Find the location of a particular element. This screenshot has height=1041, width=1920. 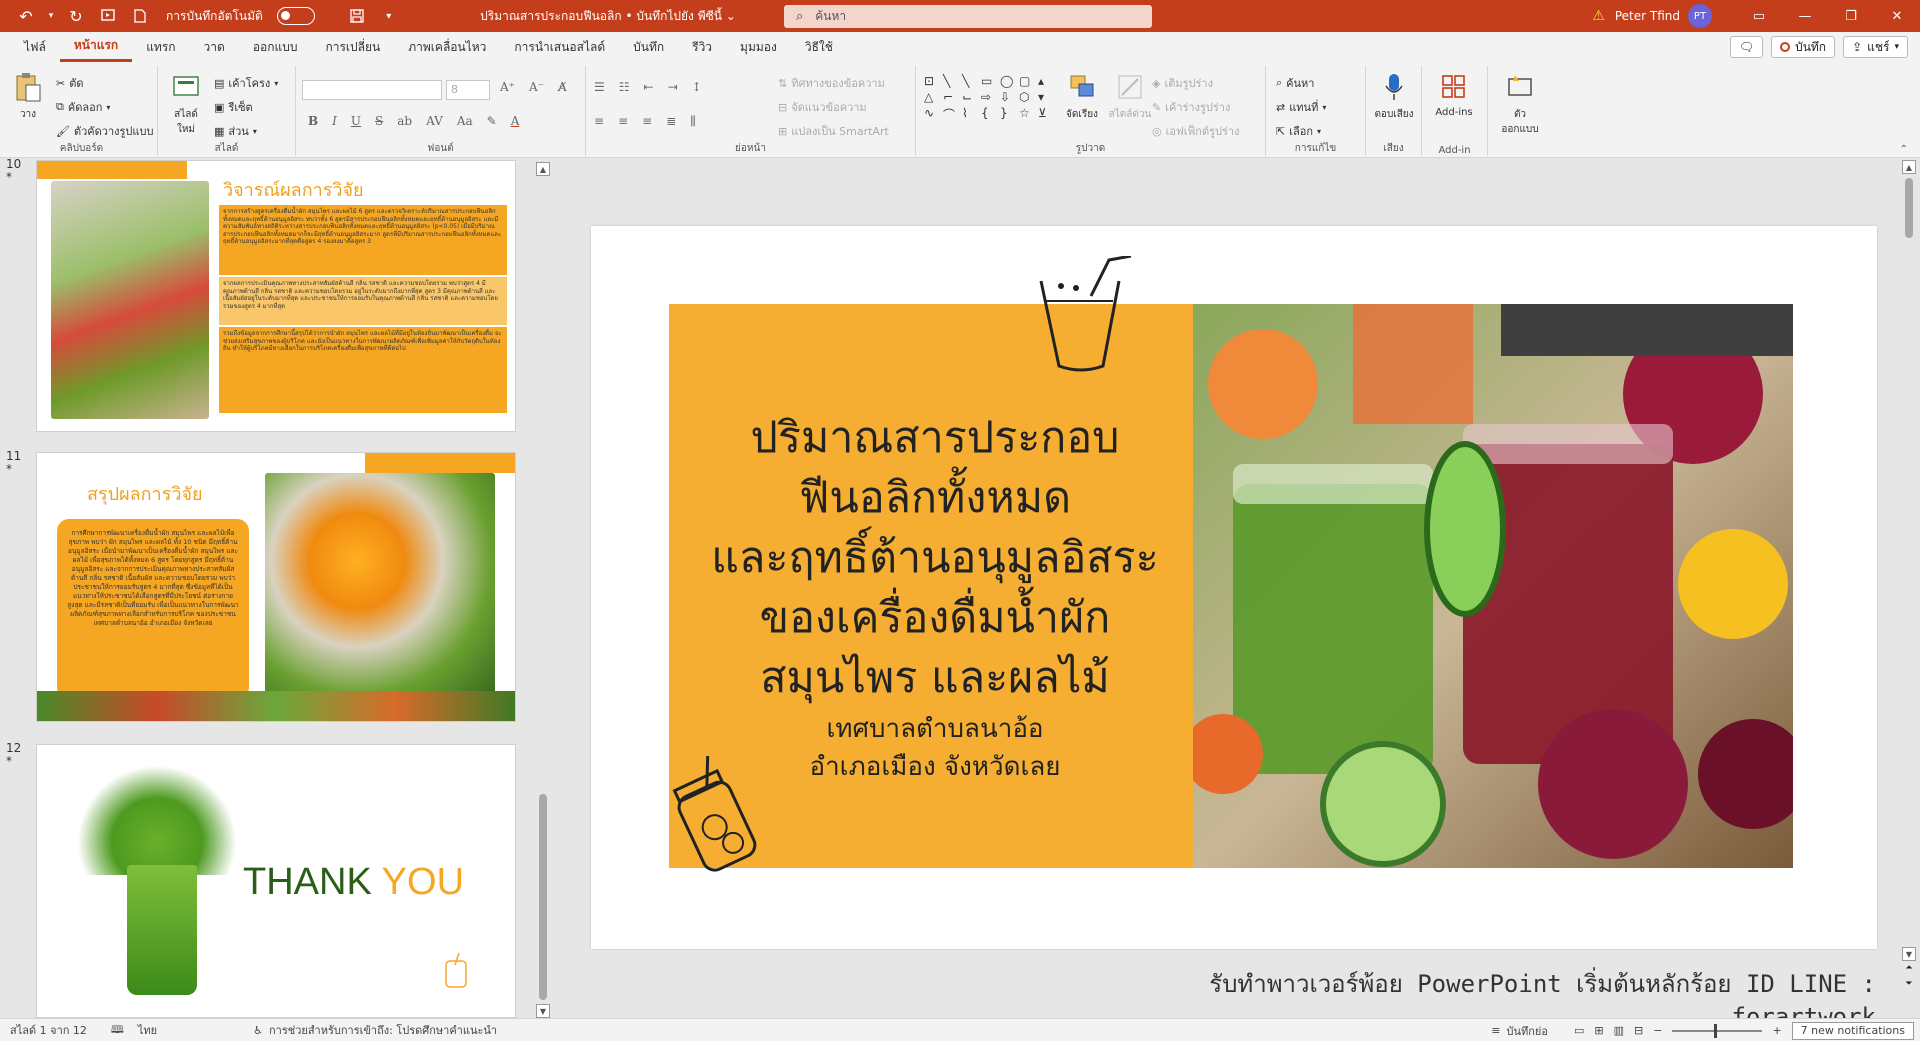

reading-view-icon: ▥ is located at coordinates (1619, 1030).